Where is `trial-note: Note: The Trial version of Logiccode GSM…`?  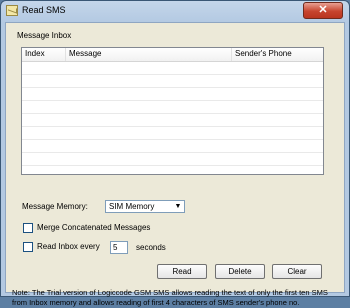
trial-note: Note: The Trial version of Logiccode GSM… is located at coordinates (170, 297).